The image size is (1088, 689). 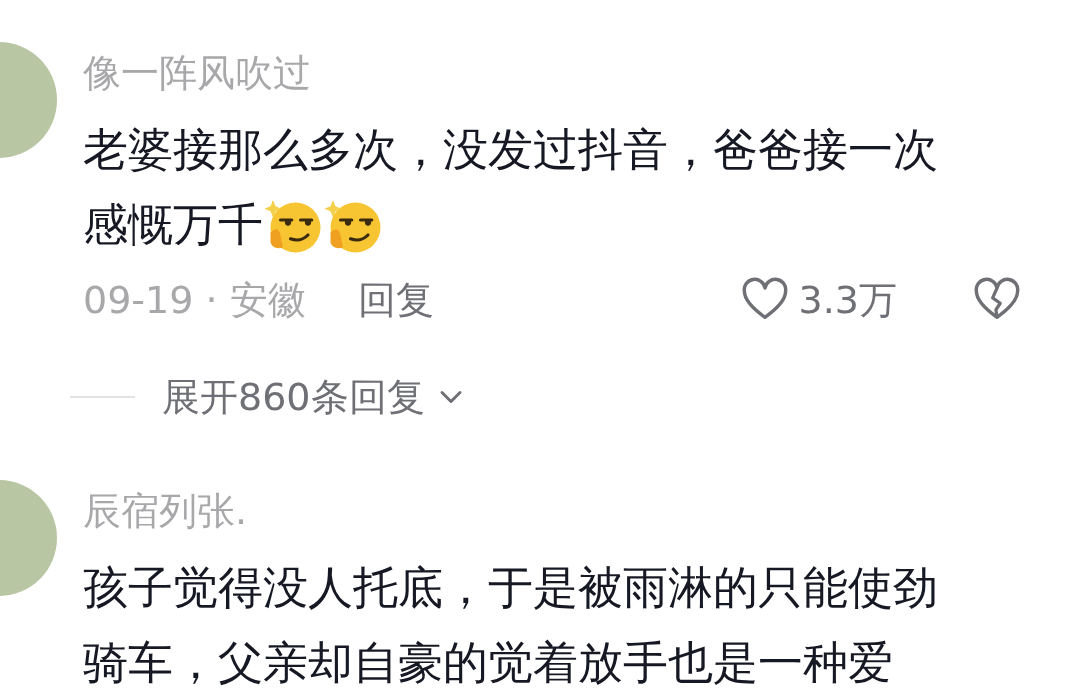 What do you see at coordinates (395, 300) in the screenshot?
I see `reply-button: 回复` at bounding box center [395, 300].